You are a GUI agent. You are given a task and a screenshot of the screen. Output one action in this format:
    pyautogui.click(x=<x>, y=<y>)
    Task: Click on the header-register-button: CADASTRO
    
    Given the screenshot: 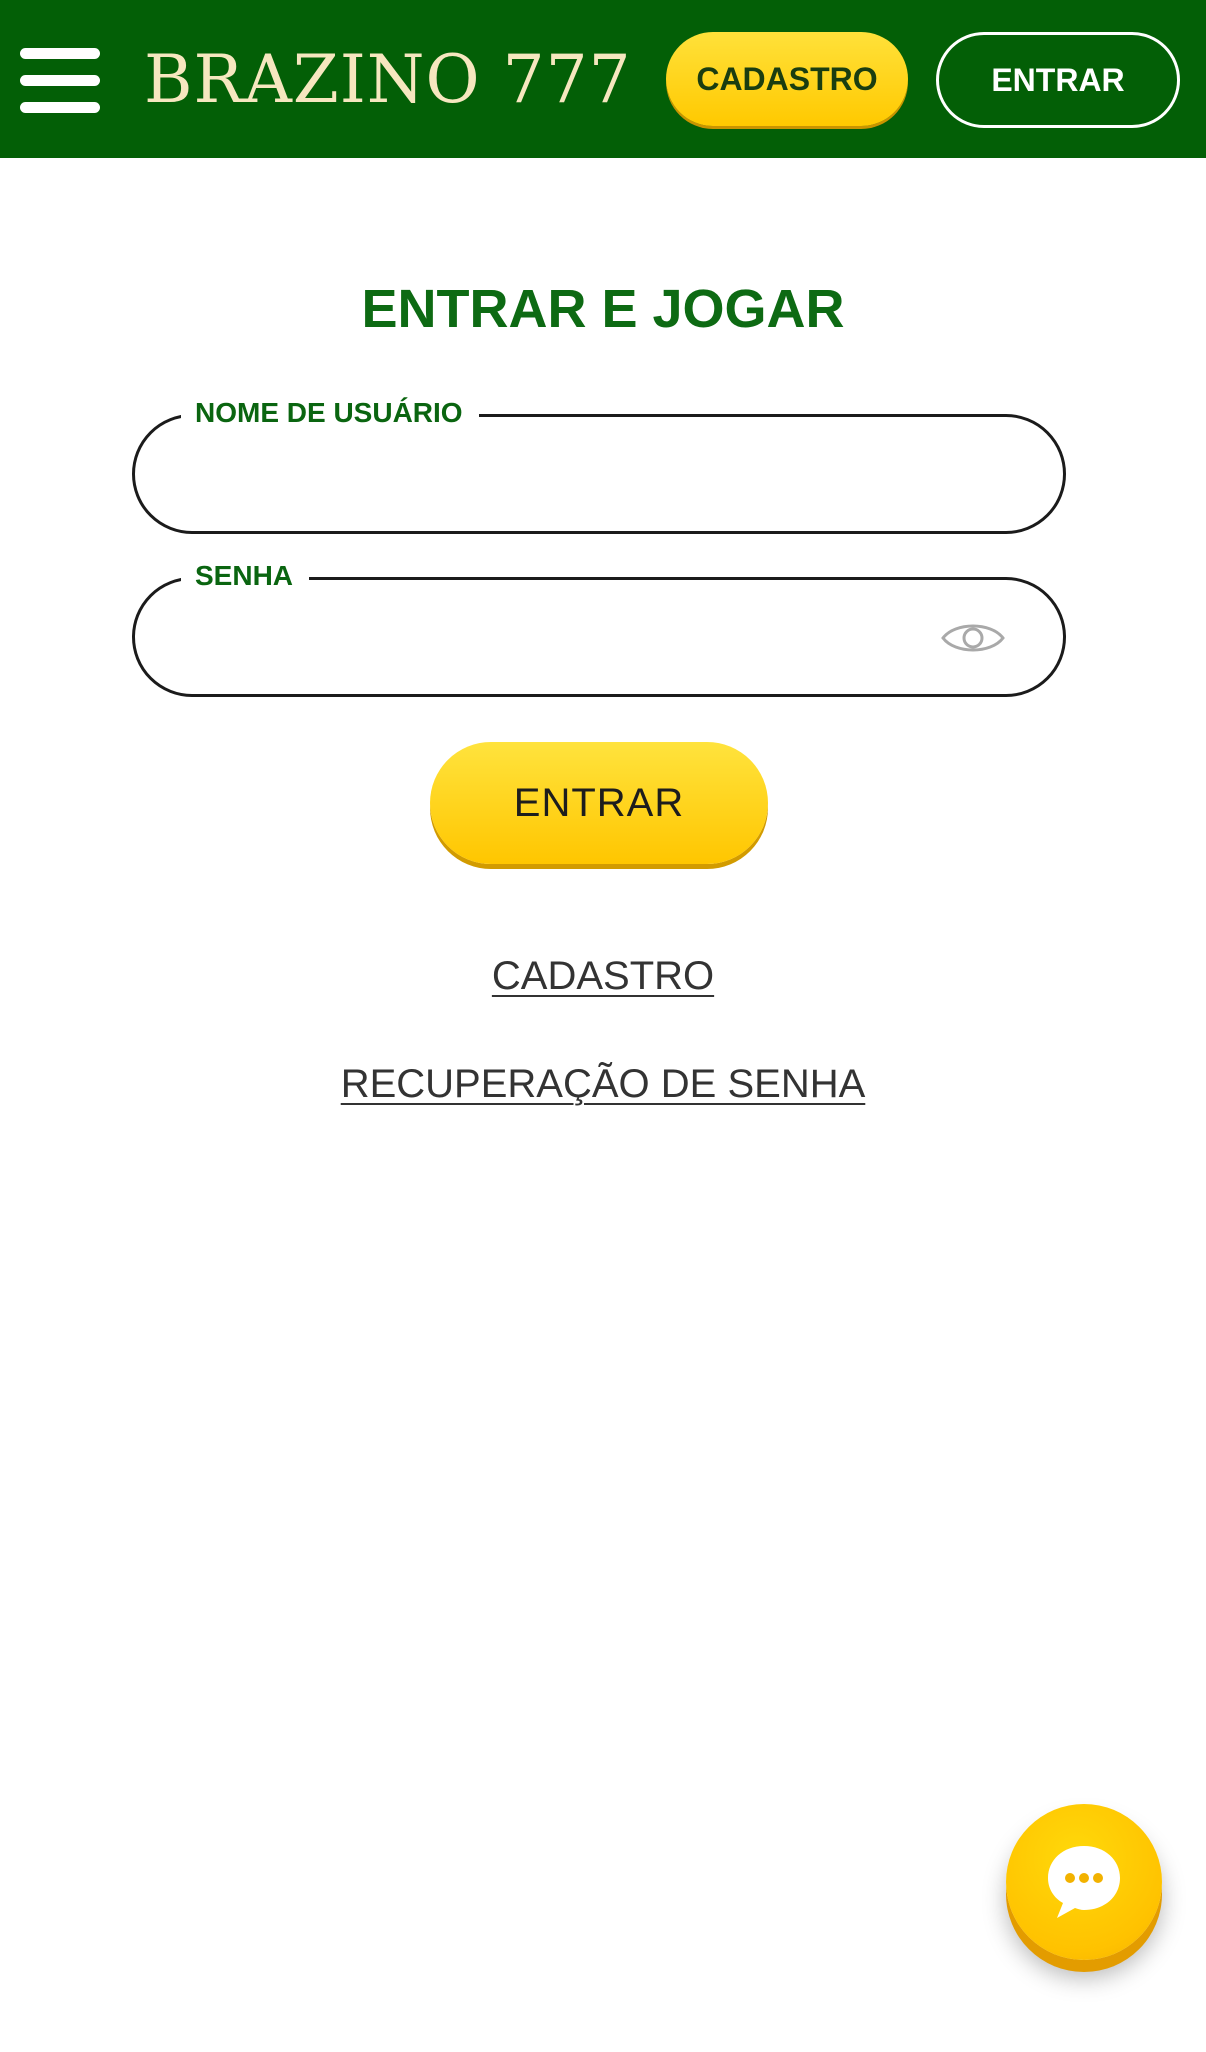 What is the action you would take?
    pyautogui.click(x=787, y=79)
    